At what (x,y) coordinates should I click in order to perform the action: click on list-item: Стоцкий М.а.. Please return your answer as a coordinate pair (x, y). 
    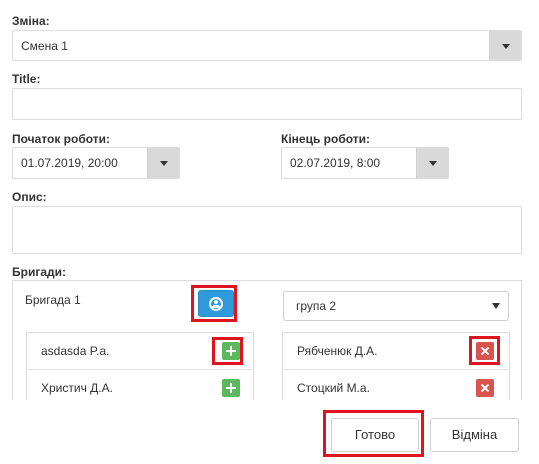
    Looking at the image, I should click on (396, 384).